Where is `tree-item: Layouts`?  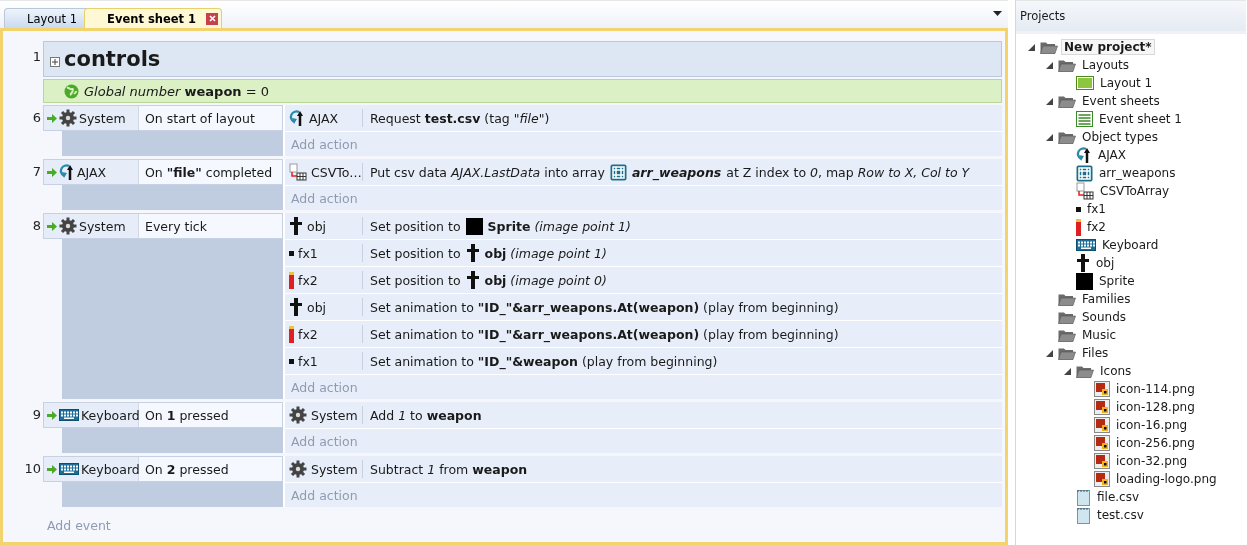
tree-item: Layouts is located at coordinates (1136, 65).